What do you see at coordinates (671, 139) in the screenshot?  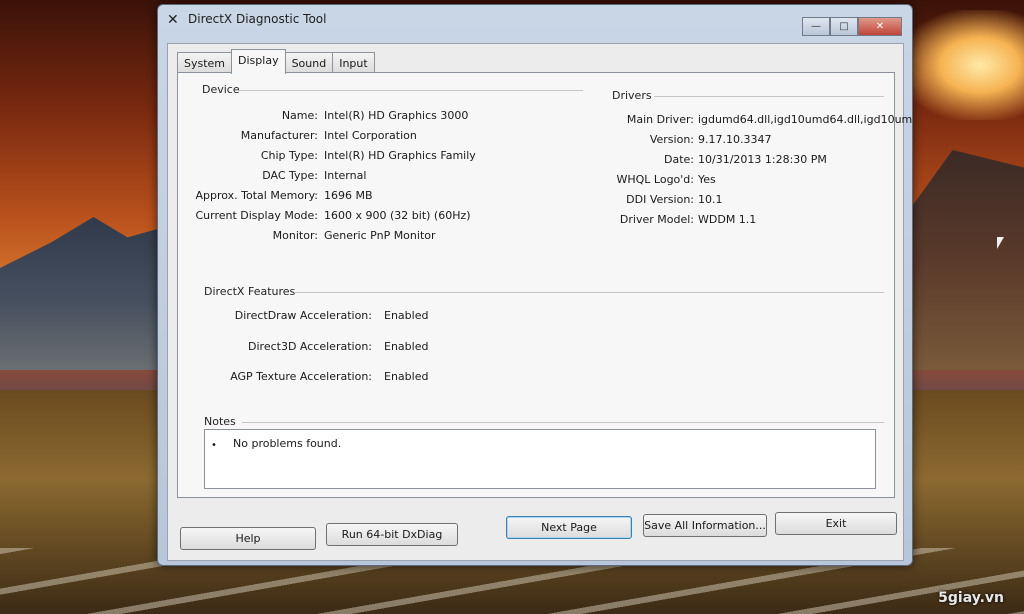 I see `driver-version-label: Version:` at bounding box center [671, 139].